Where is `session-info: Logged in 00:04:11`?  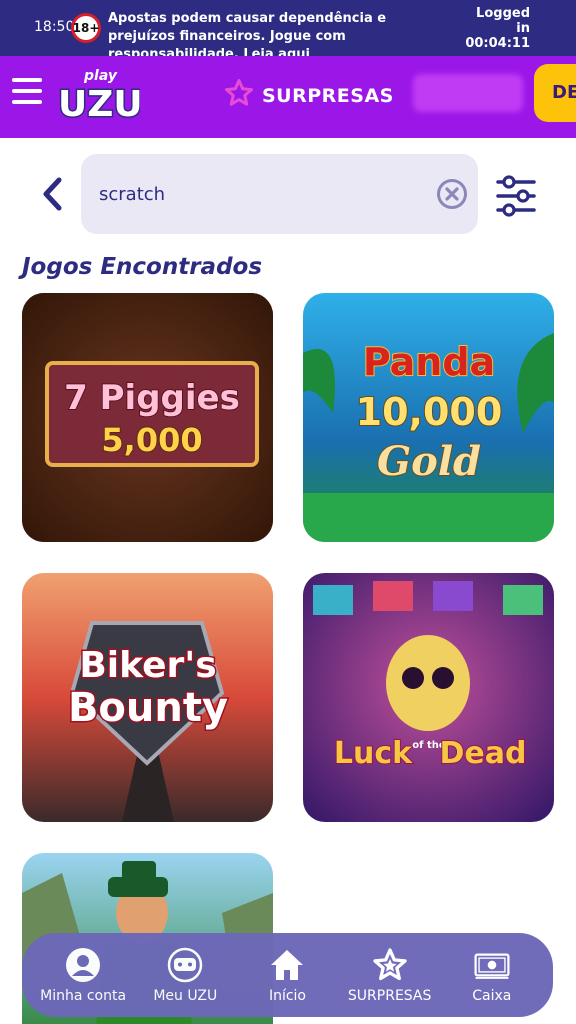
session-info: Logged in 00:04:11 is located at coordinates (497, 28).